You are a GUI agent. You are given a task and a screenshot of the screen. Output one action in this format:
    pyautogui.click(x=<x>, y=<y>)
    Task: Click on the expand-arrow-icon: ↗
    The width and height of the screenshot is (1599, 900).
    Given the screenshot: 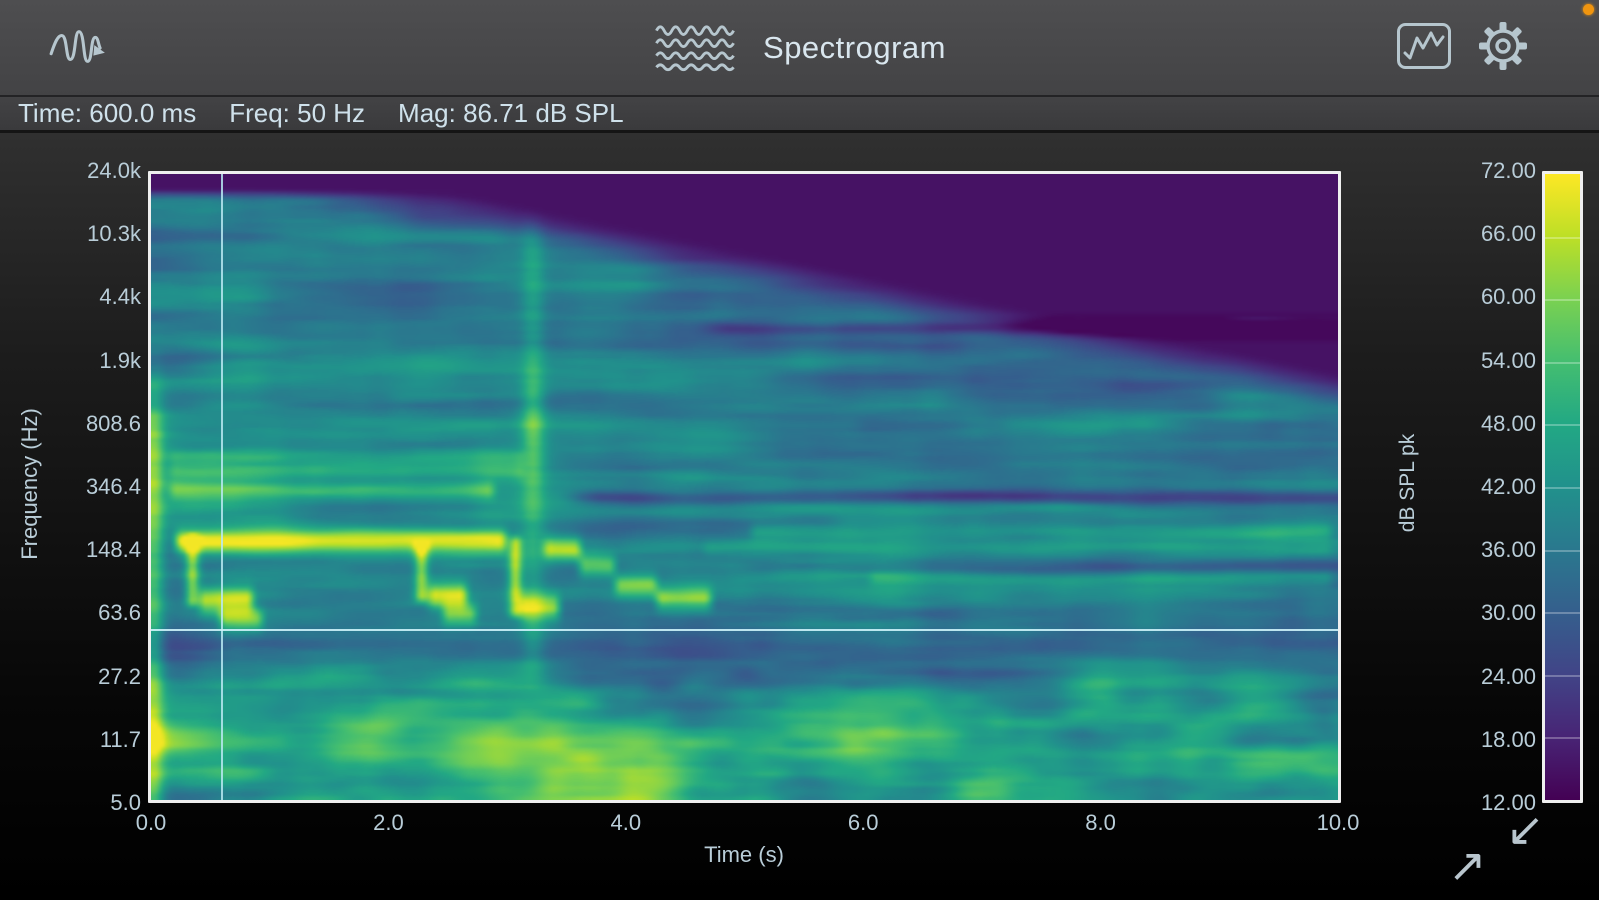 What is the action you would take?
    pyautogui.click(x=1467, y=865)
    